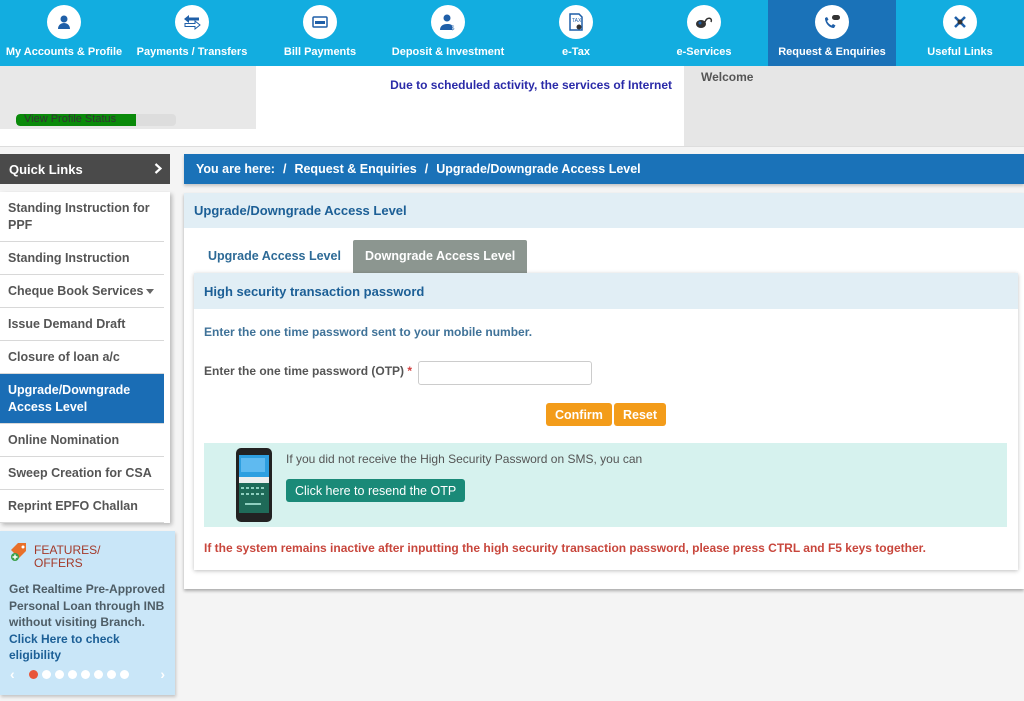 The height and width of the screenshot is (701, 1024). What do you see at coordinates (76, 291) in the screenshot?
I see `sidebar-item-label: Cheque Book Services` at bounding box center [76, 291].